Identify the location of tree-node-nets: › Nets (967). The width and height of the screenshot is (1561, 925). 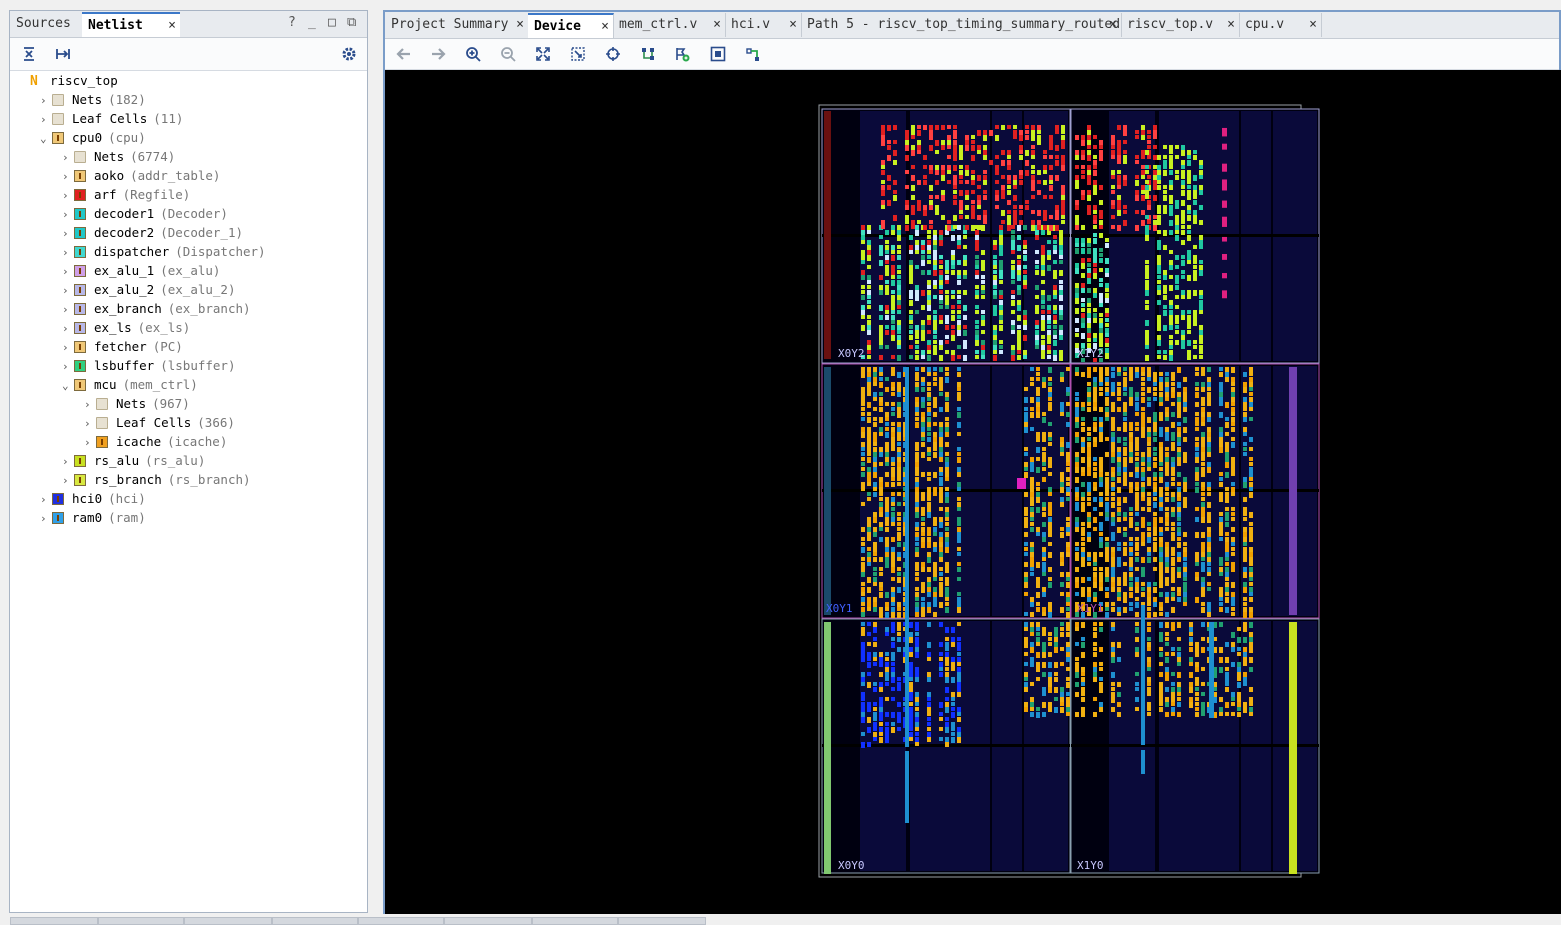
(137, 403).